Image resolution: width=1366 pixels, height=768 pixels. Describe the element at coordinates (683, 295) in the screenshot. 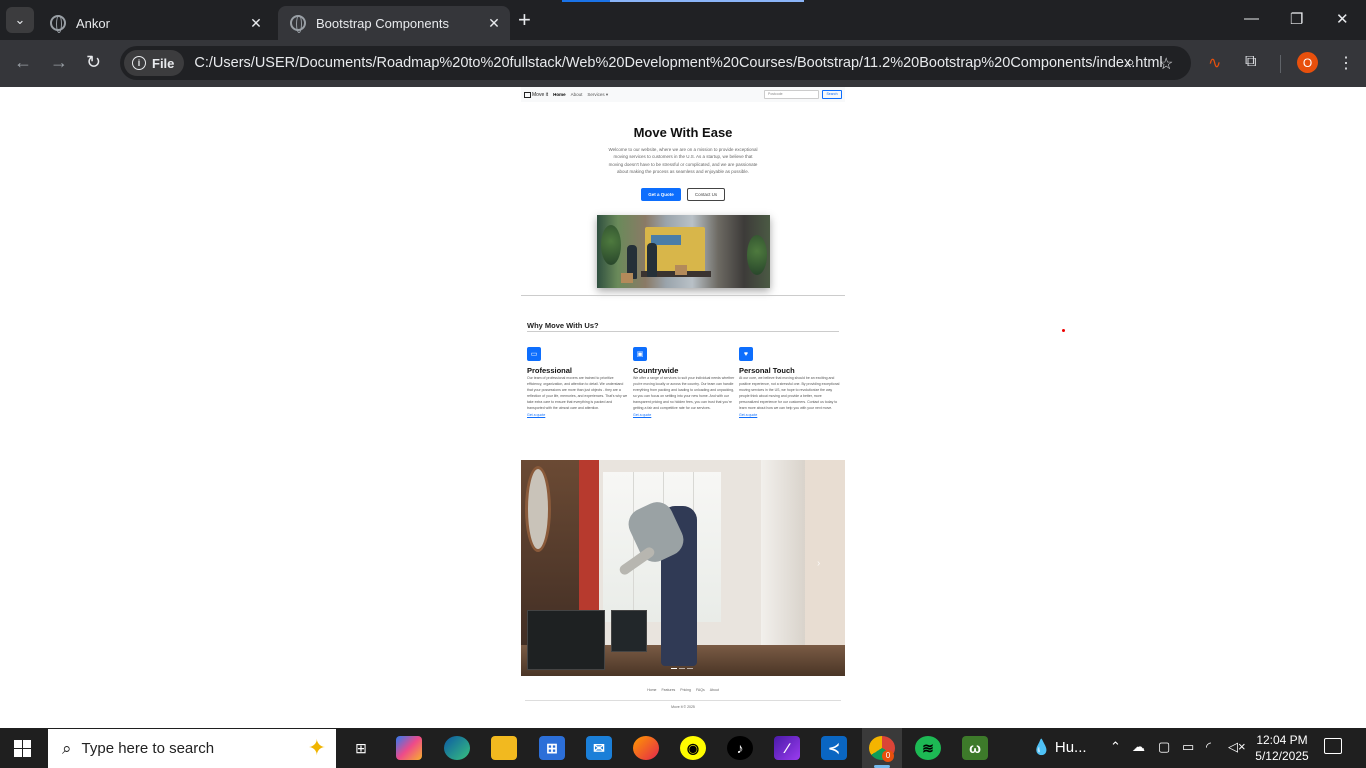

I see `section-divider` at that location.